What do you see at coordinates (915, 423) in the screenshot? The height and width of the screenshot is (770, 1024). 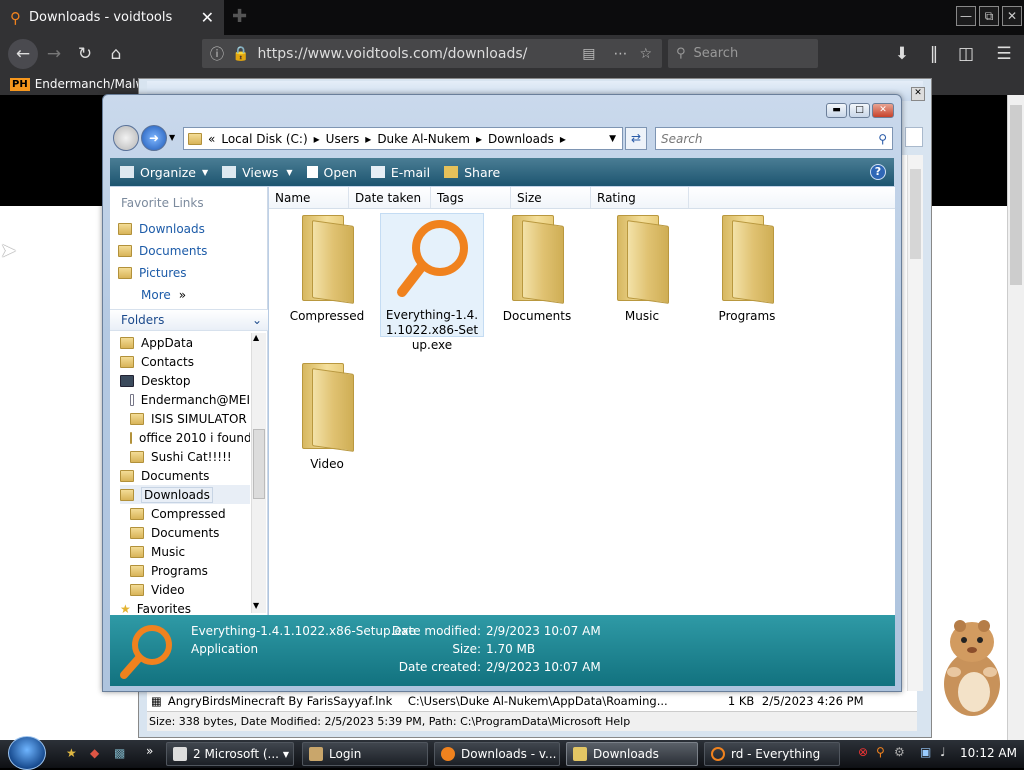 I see `everything-scrollbar` at bounding box center [915, 423].